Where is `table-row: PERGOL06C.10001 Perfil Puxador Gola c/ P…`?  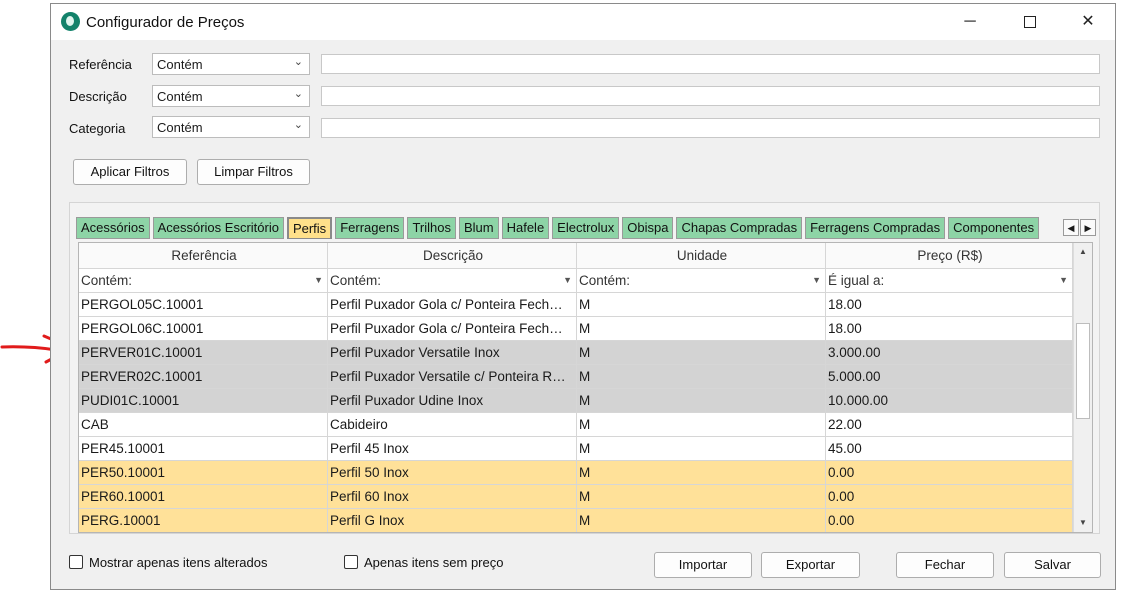 table-row: PERGOL06C.10001 Perfil Puxador Gola c/ P… is located at coordinates (576, 329).